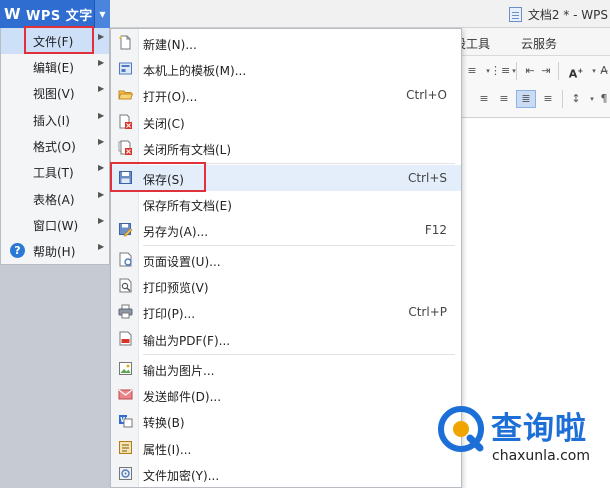  I want to click on numbered-list-icon: ⋮≡, so click(500, 71).